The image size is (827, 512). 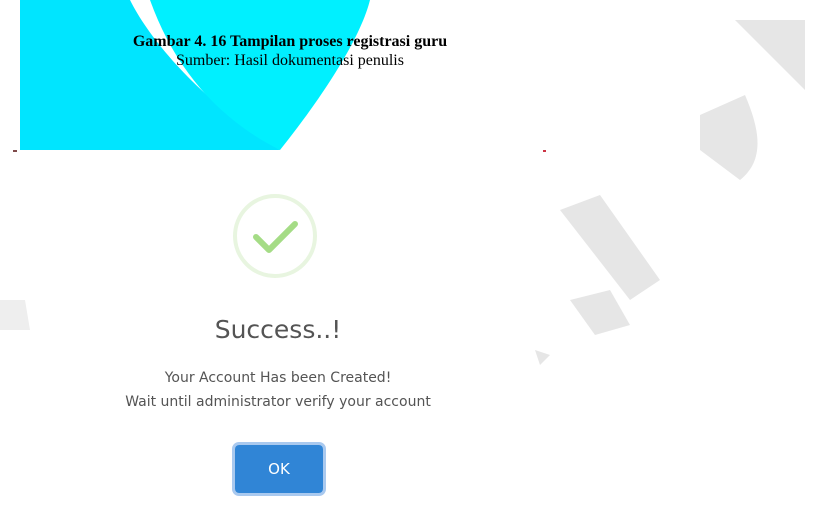 I want to click on dialog-message-line1: Your Account Has been Created!, so click(x=278, y=378).